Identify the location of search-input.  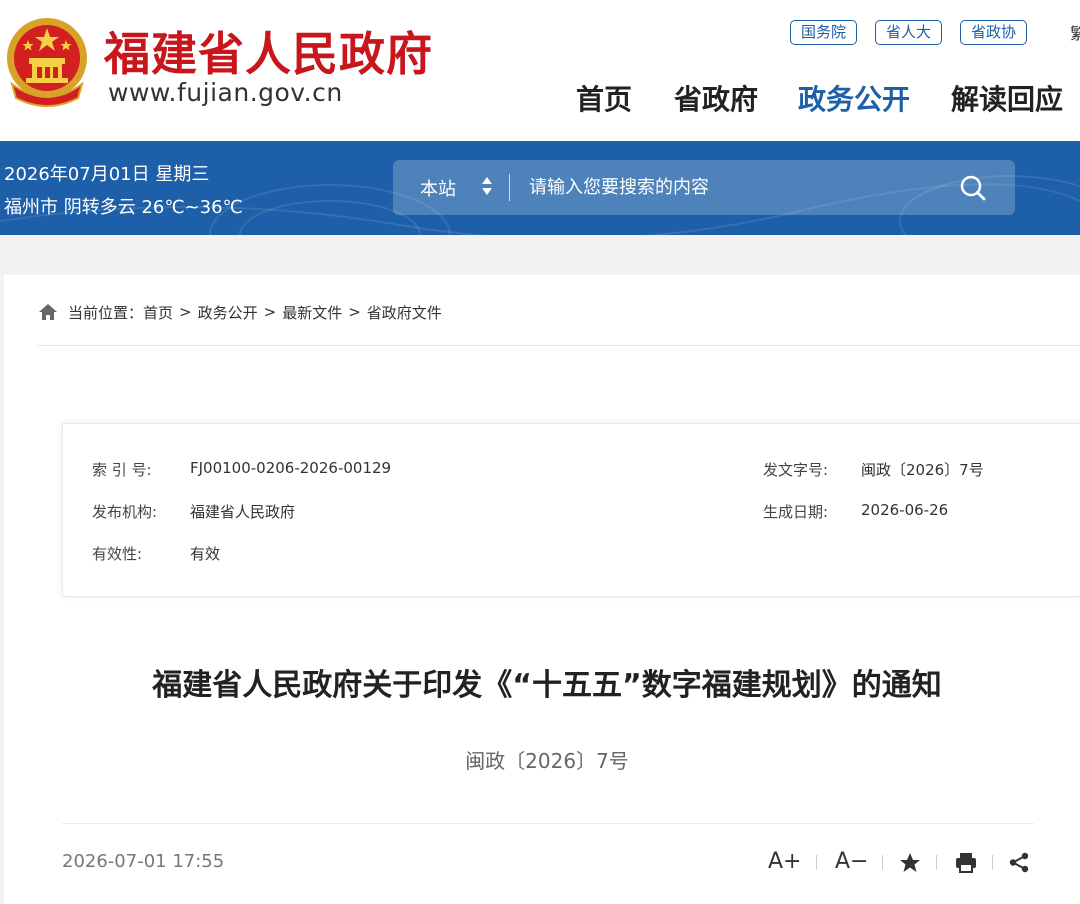
(729, 187).